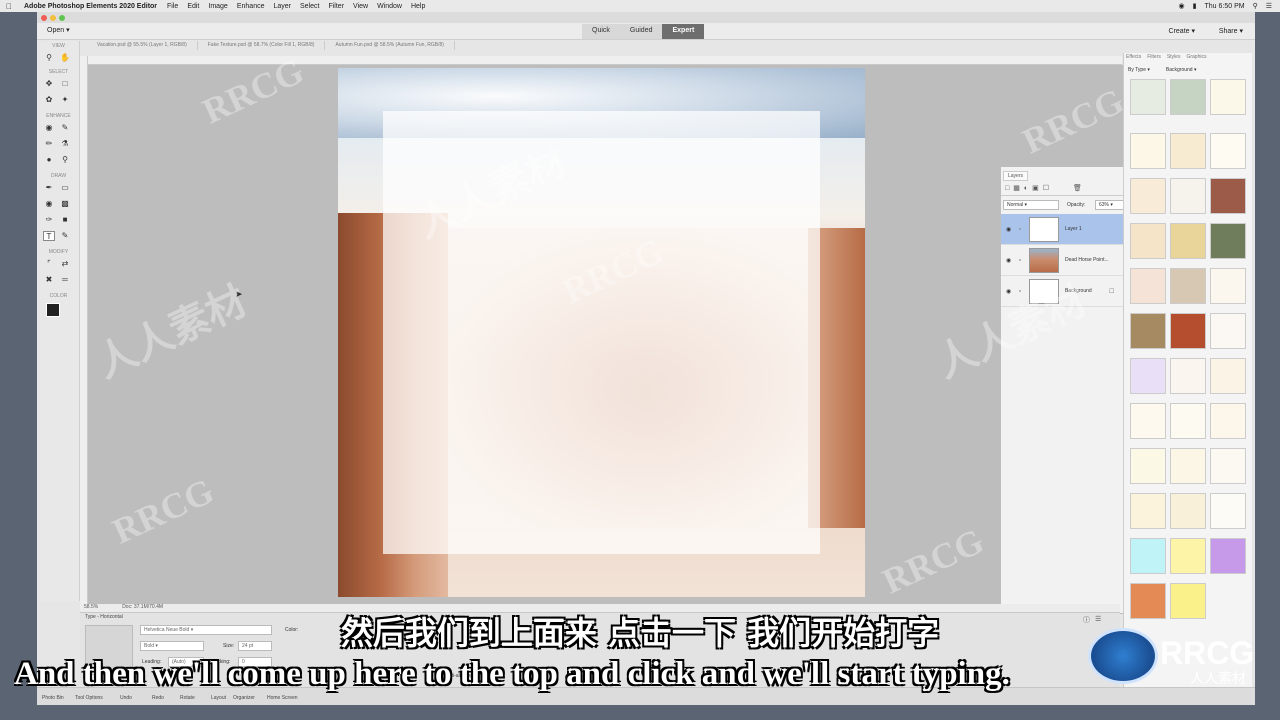 This screenshot has width=1280, height=720. What do you see at coordinates (90, 6) in the screenshot?
I see `app-name-menu: Adobe Photoshop Elements 2020 Editor` at bounding box center [90, 6].